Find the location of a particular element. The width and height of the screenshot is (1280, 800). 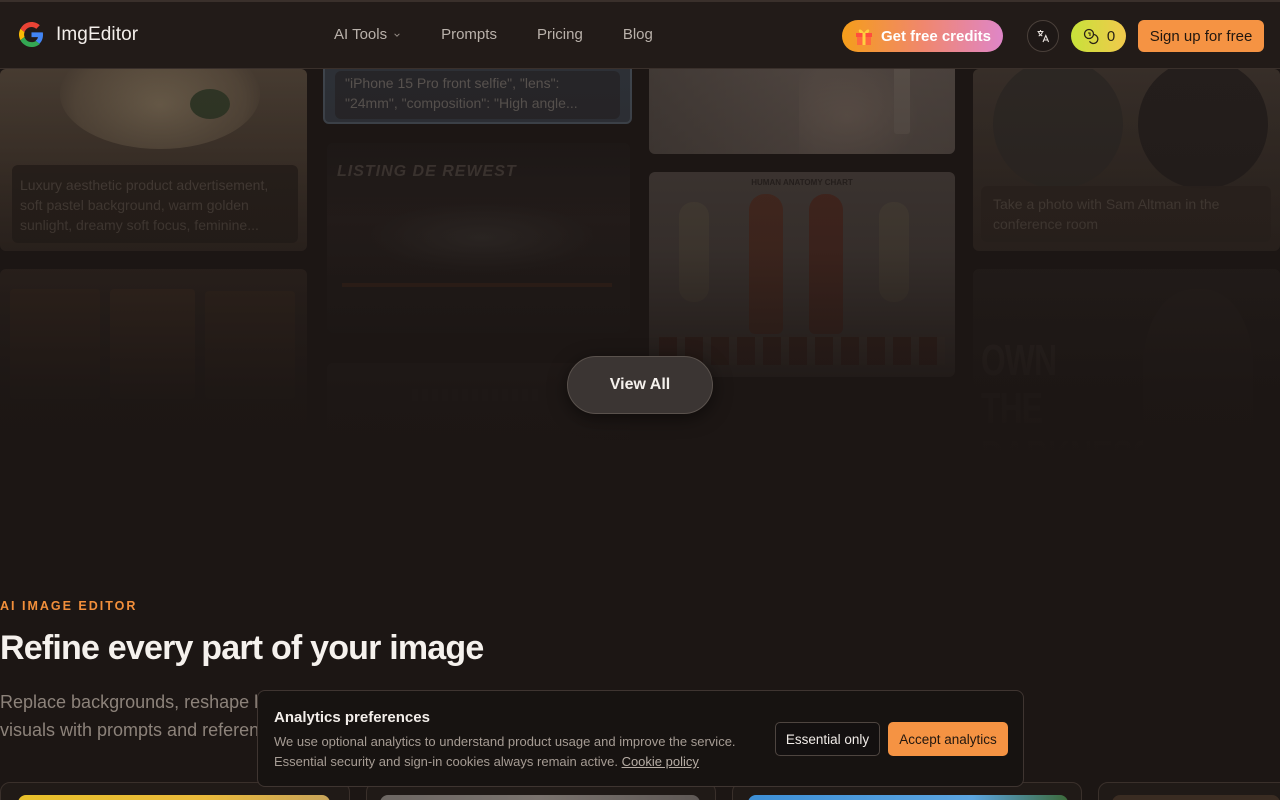

nav-blog: Blog is located at coordinates (638, 34).